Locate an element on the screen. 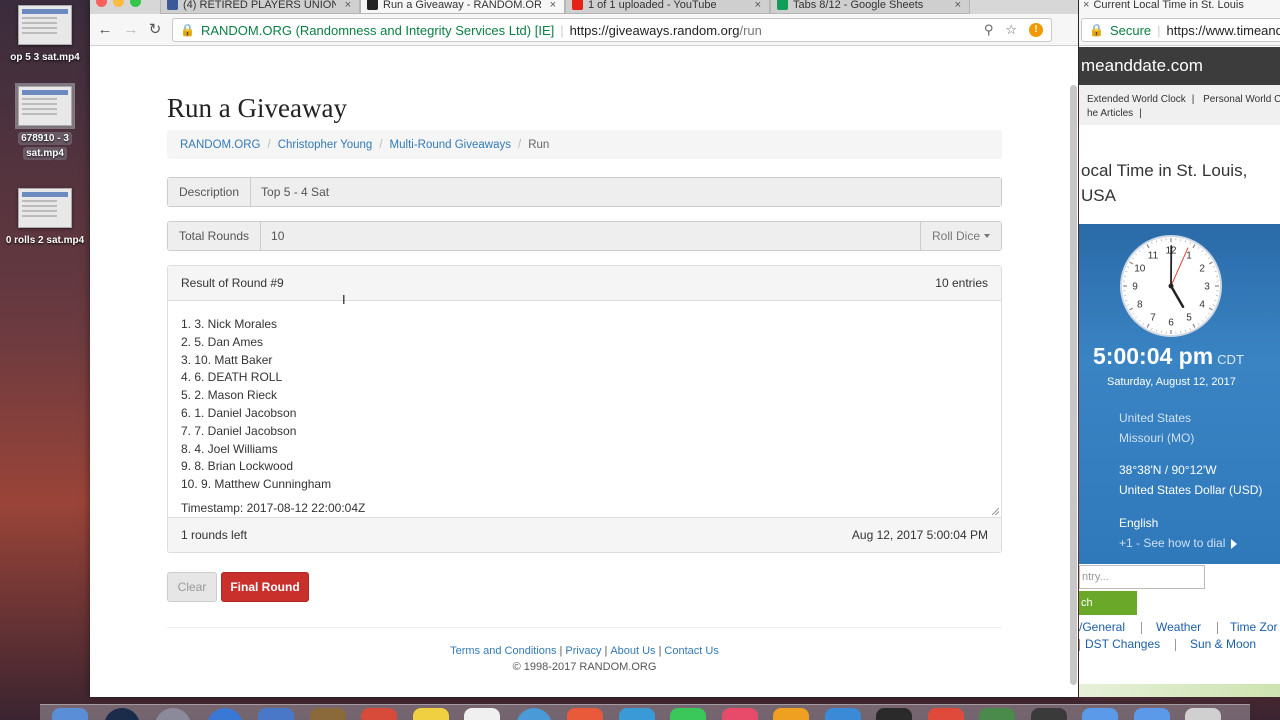 This screenshot has height=720, width=1280. desktop-file: 0 rolls 2 sat.mp4 is located at coordinates (45, 217).